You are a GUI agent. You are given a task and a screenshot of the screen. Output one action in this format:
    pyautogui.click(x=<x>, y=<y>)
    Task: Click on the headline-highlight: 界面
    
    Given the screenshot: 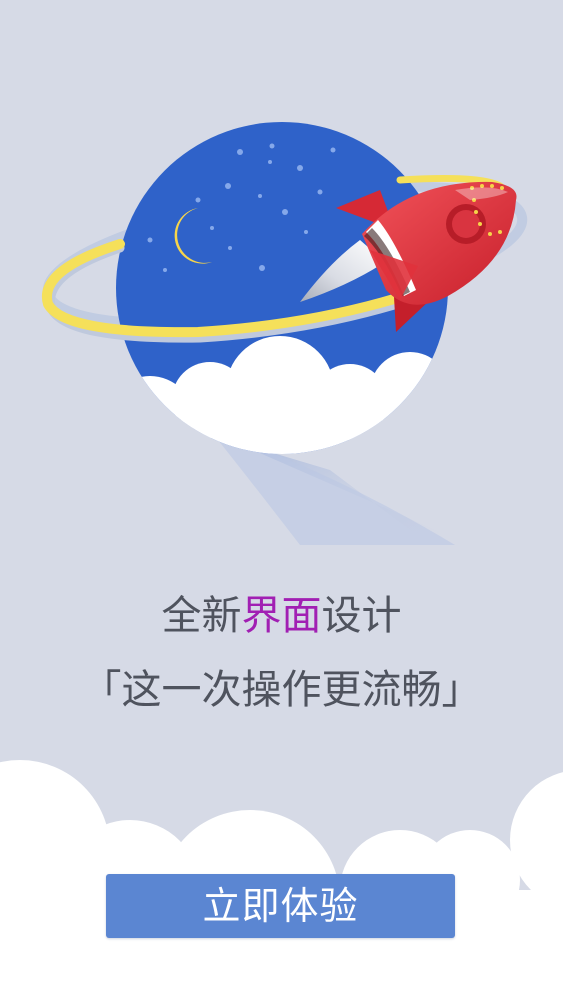 What is the action you would take?
    pyautogui.click(x=281, y=616)
    